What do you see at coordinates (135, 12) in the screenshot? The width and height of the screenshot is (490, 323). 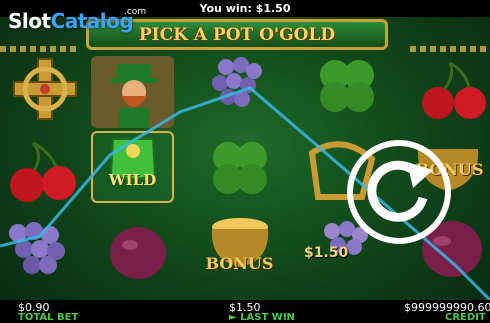 I see `logo-domain: .com` at bounding box center [135, 12].